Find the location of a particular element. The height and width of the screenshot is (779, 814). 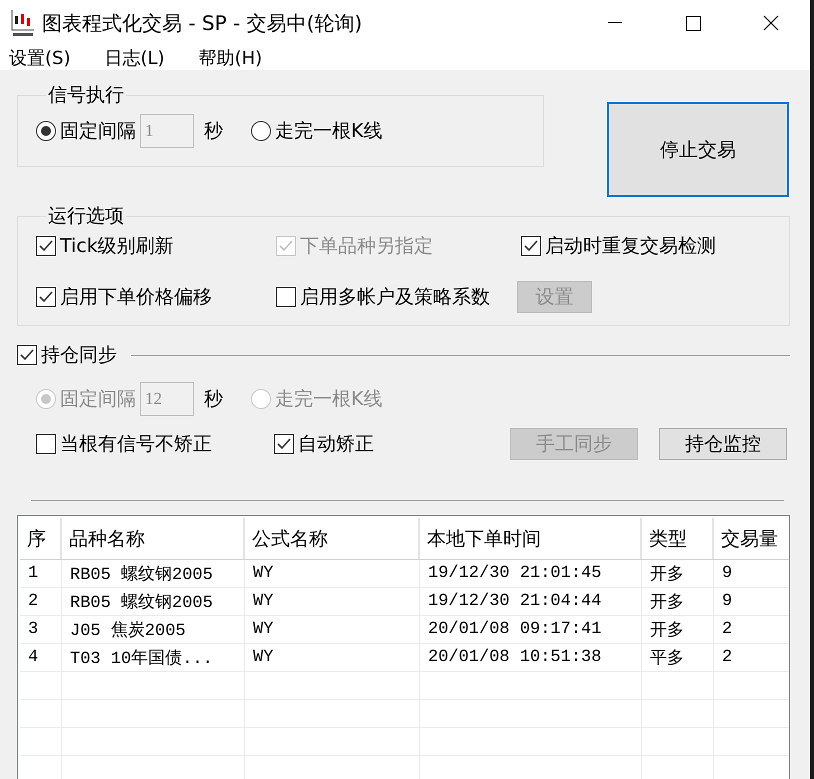

chart-logo-icon is located at coordinates (23, 23).